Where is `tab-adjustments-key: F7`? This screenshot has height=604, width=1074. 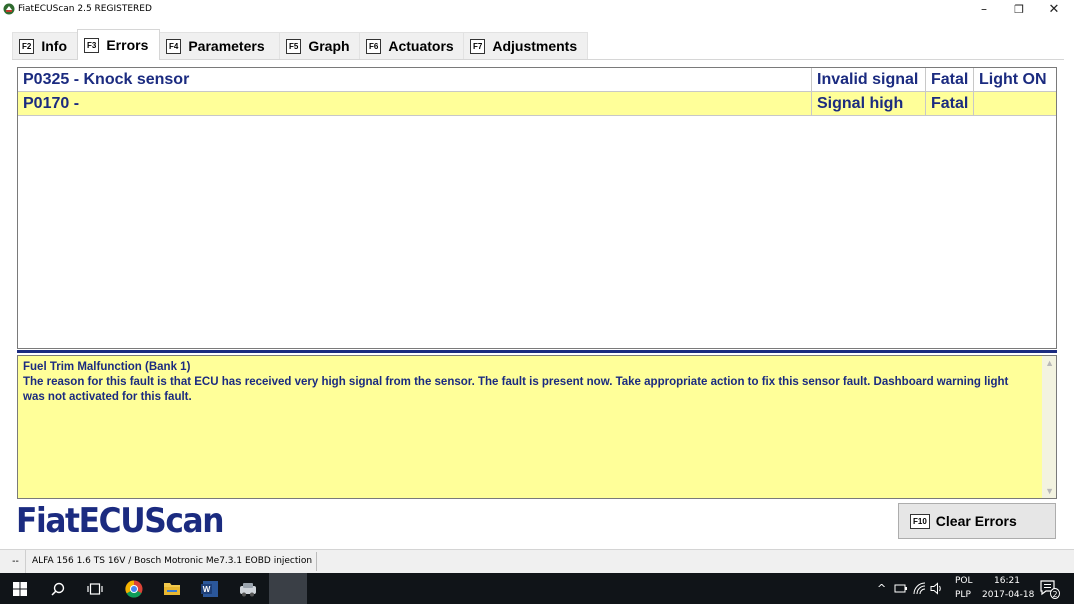
tab-adjustments-key: F7 is located at coordinates (478, 46).